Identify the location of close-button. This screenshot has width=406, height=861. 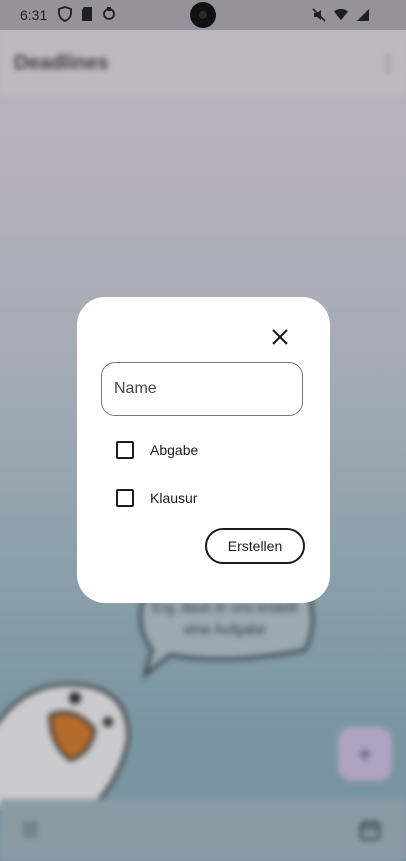
(280, 337).